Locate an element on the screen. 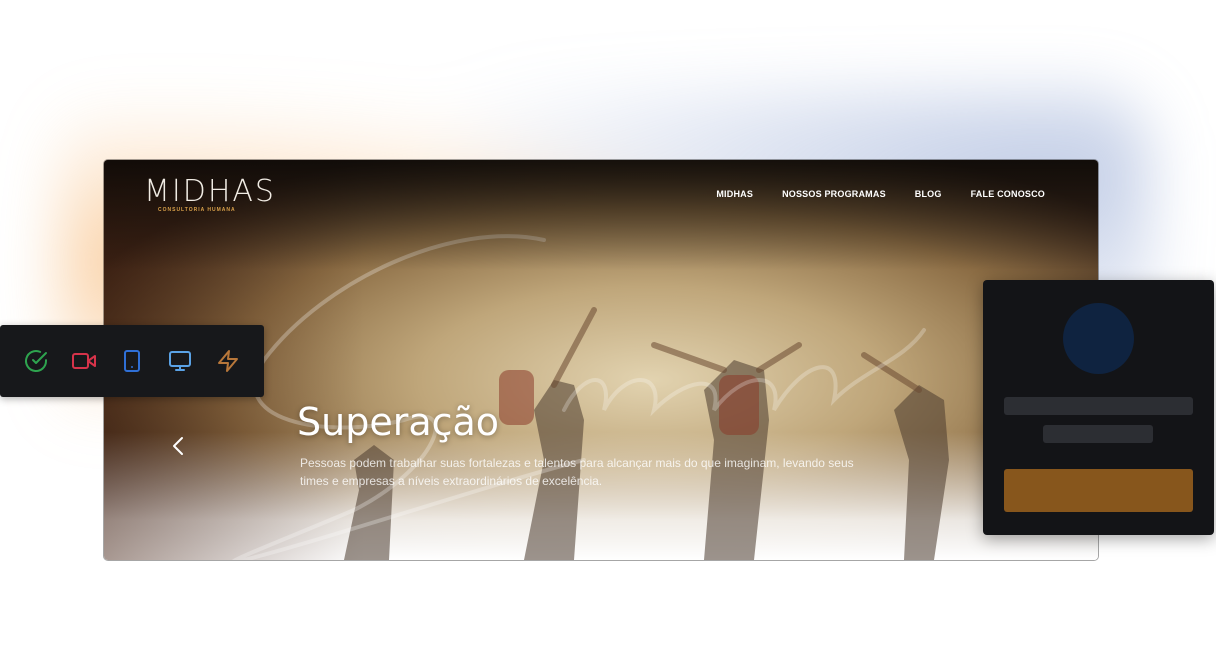 This screenshot has width=1216, height=650. subtitle-placeholder is located at coordinates (1098, 434).